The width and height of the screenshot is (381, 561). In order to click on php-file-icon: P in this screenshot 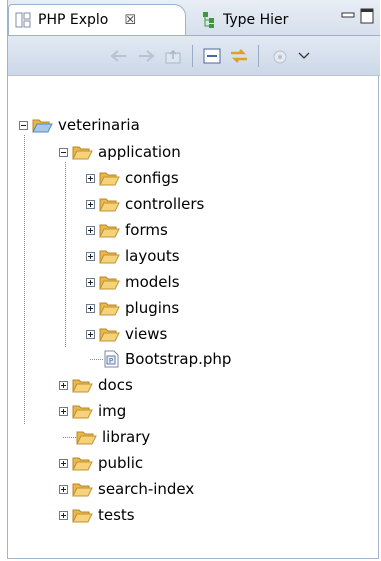, I will do `click(111, 359)`.